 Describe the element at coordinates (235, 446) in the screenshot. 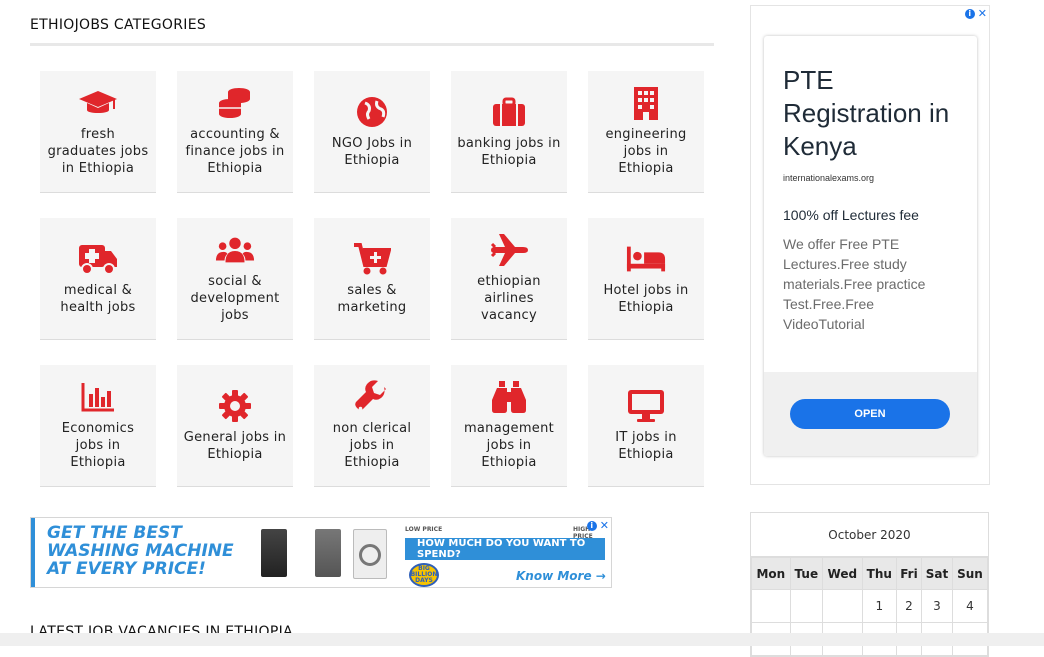

I see `category-label: General jobs in Ethiopia` at that location.